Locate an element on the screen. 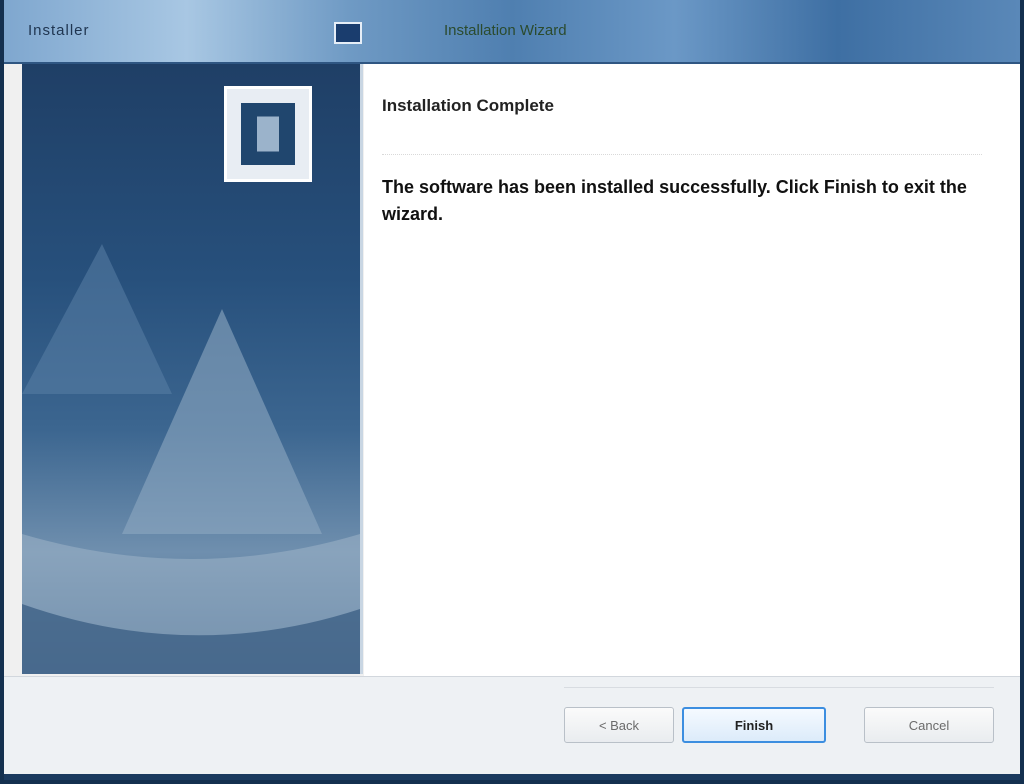  divider is located at coordinates (682, 149).